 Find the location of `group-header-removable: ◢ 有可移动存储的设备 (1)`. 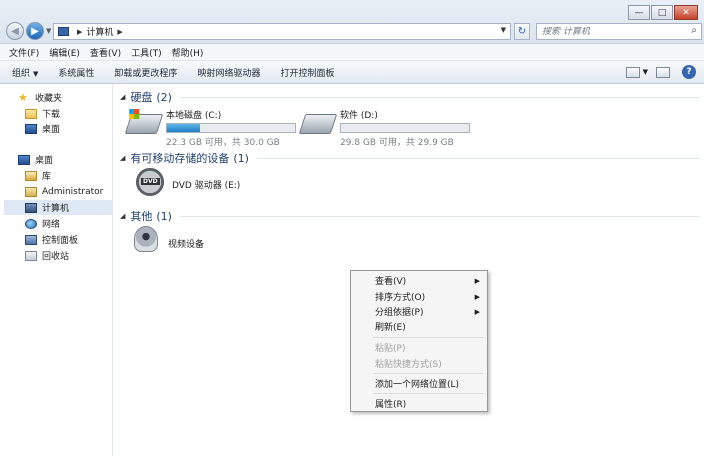

group-header-removable: ◢ 有可移动存储的设备 (1) is located at coordinates (410, 158).